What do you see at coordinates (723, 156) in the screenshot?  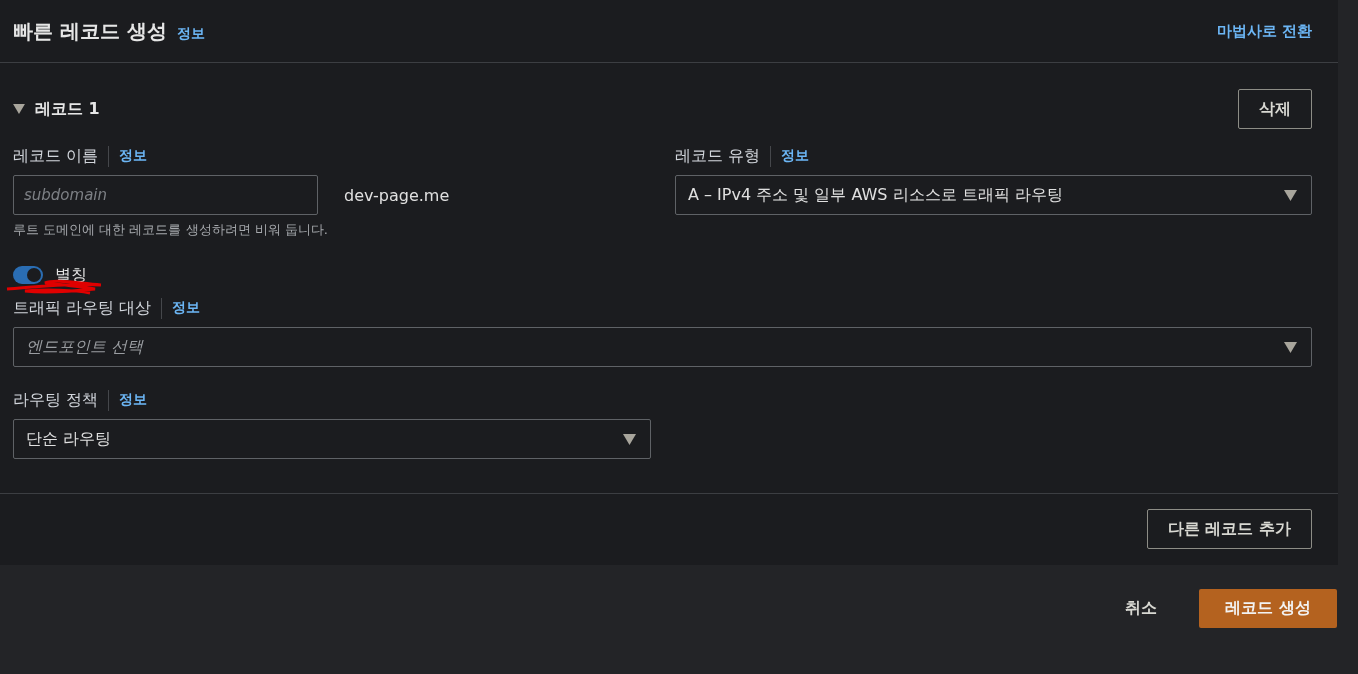 I see `field-label: 레코드 유형` at bounding box center [723, 156].